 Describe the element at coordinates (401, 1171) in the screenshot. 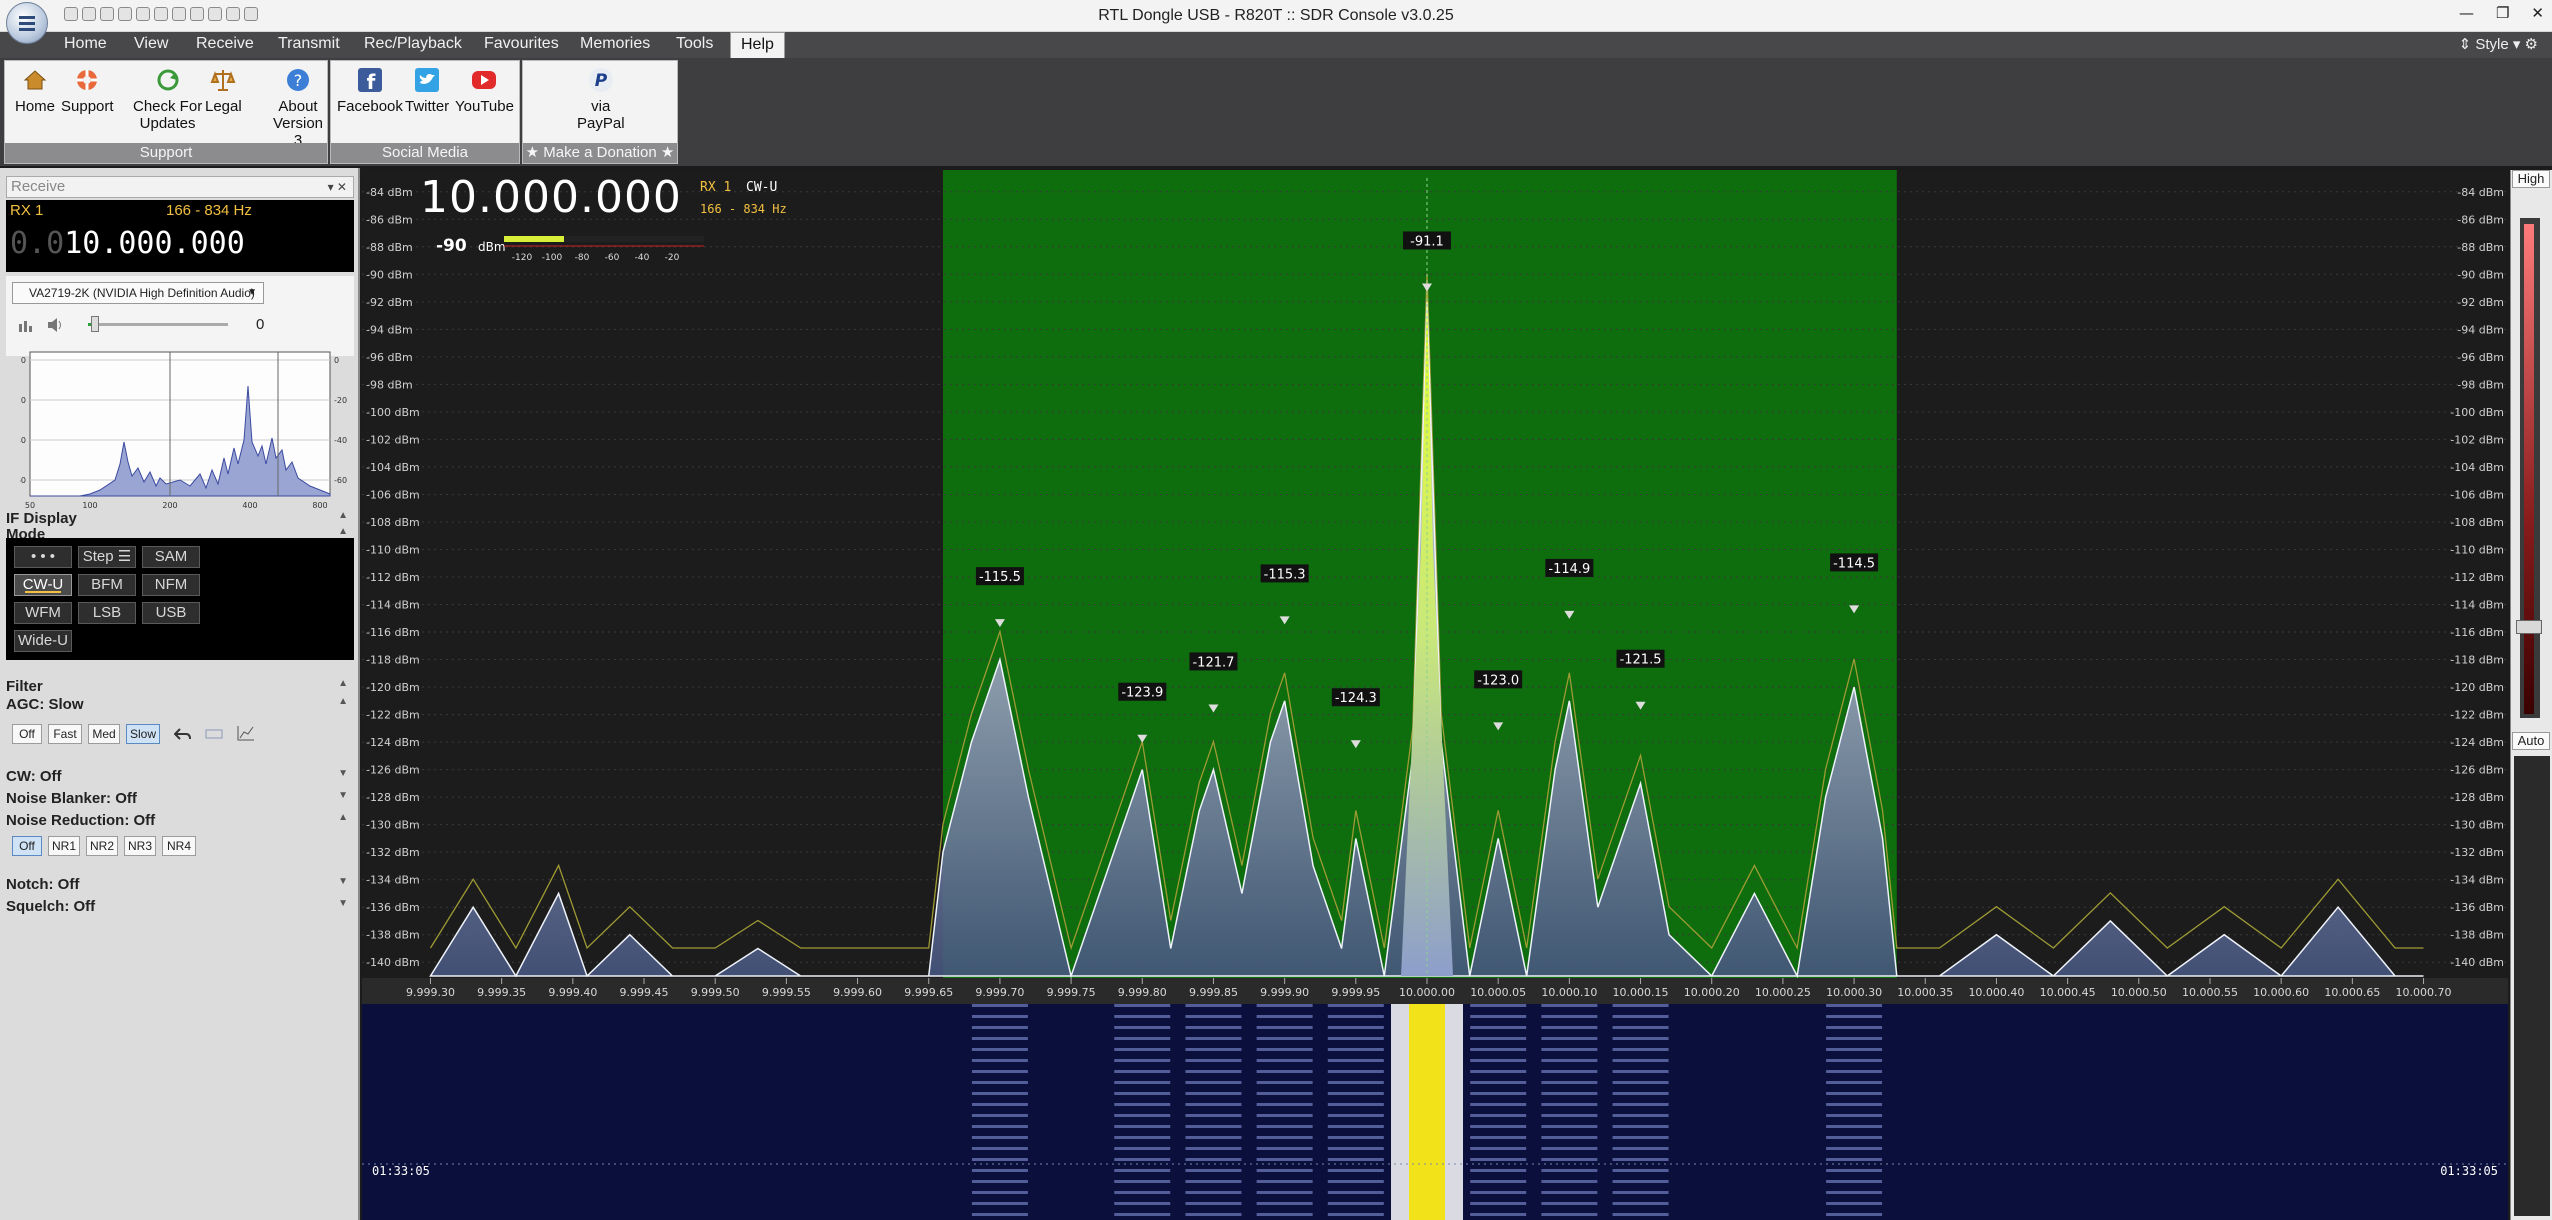

I see `waterfall-time-left: 01:33:05` at that location.